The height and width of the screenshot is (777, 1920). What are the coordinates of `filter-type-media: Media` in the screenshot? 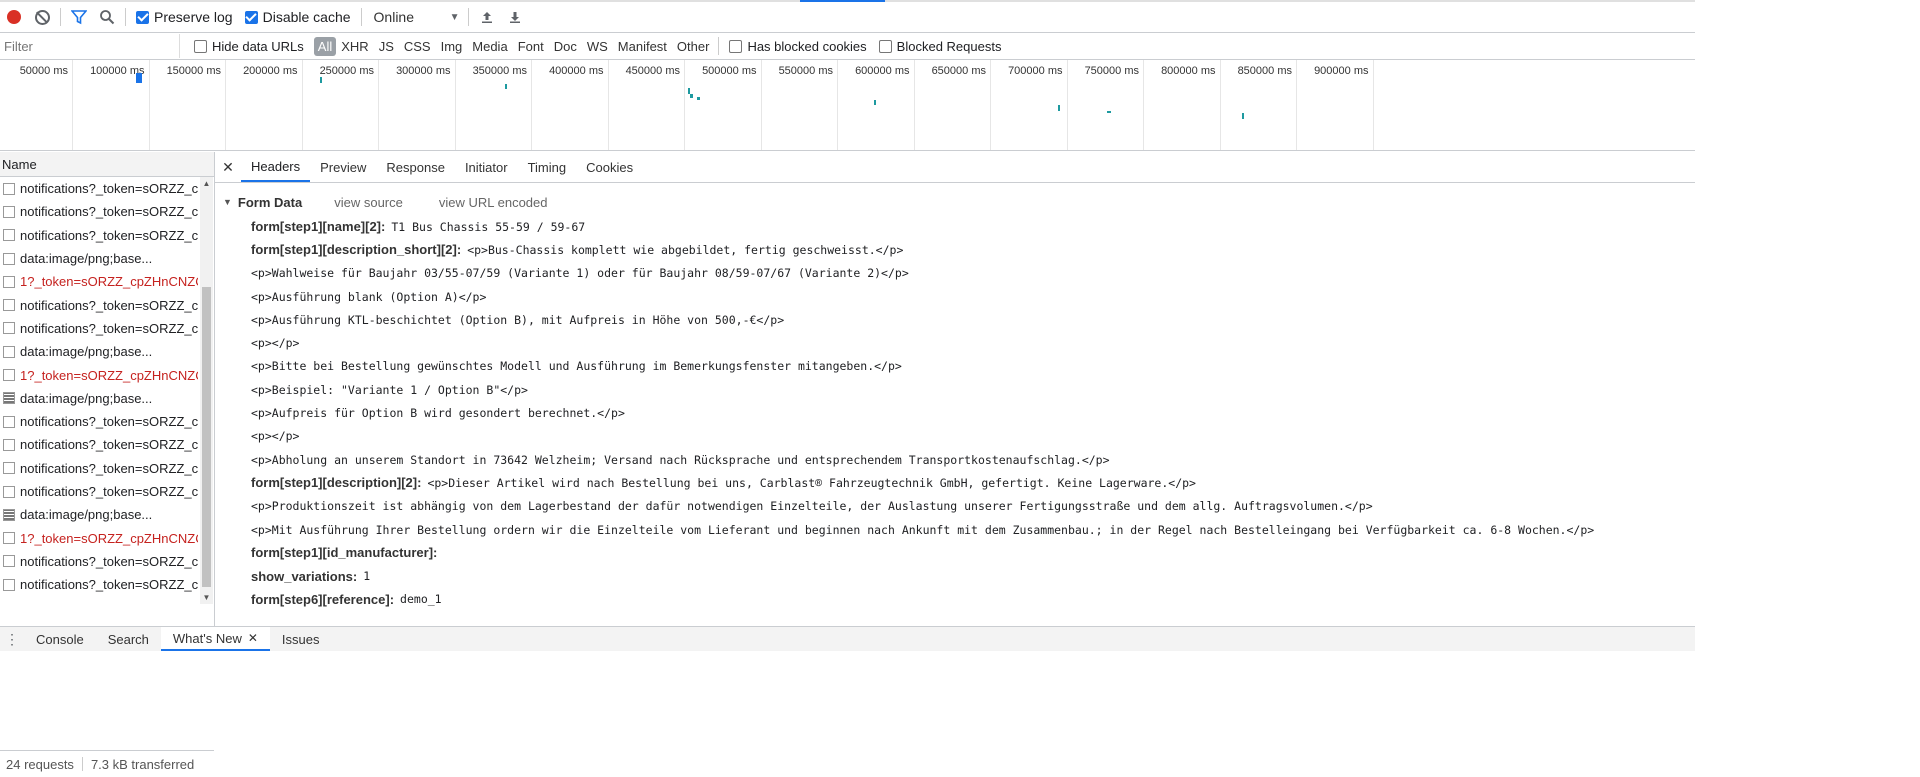 It's located at (489, 46).